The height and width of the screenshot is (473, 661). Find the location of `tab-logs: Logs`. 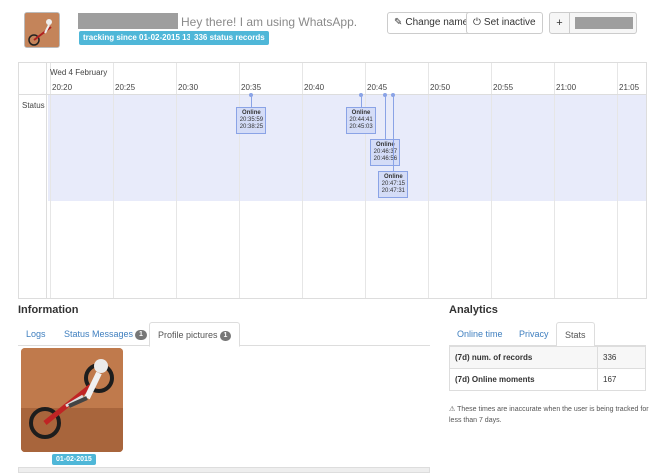

tab-logs: Logs is located at coordinates (36, 334).